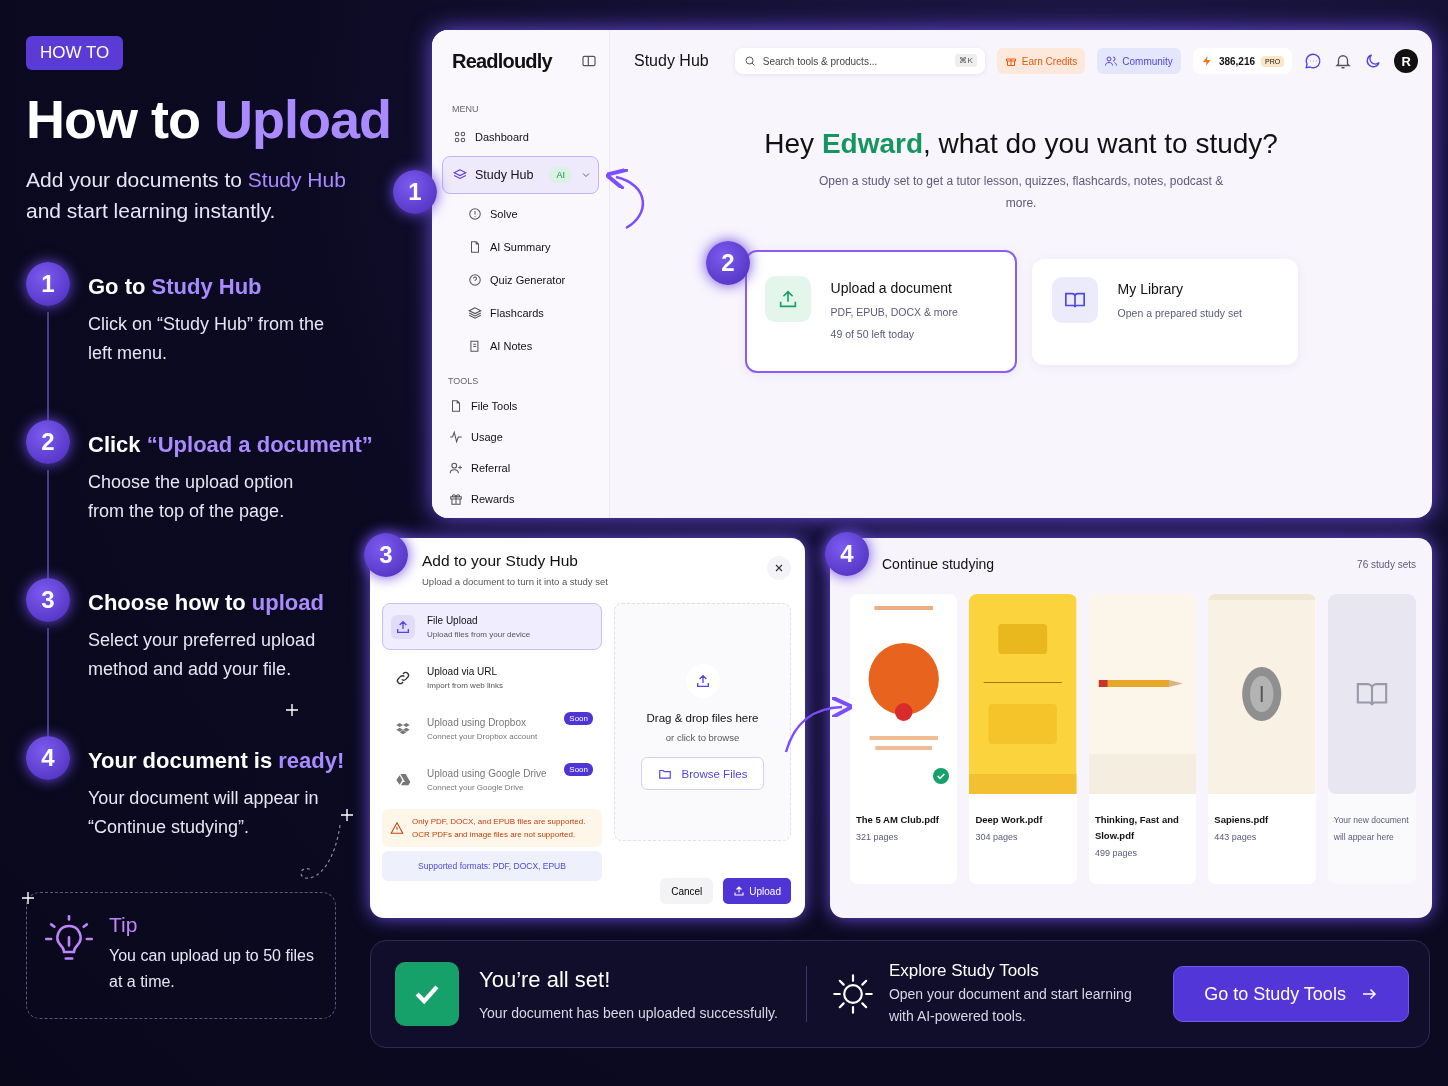 The image size is (1448, 1086). What do you see at coordinates (1291, 994) in the screenshot?
I see `go-to-study-tools-button: Go to Study Tools` at bounding box center [1291, 994].